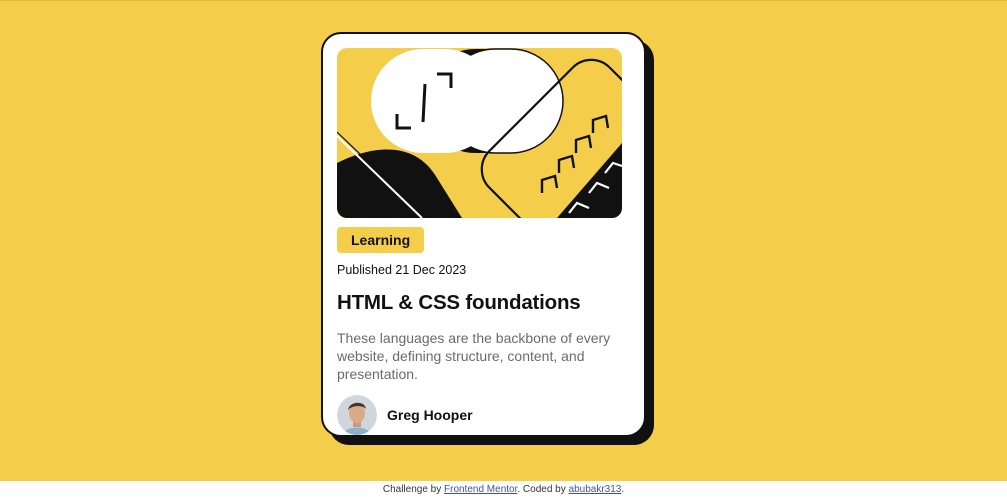 This screenshot has height=500, width=1007. What do you see at coordinates (381, 240) in the screenshot?
I see `category-tag: Learning` at bounding box center [381, 240].